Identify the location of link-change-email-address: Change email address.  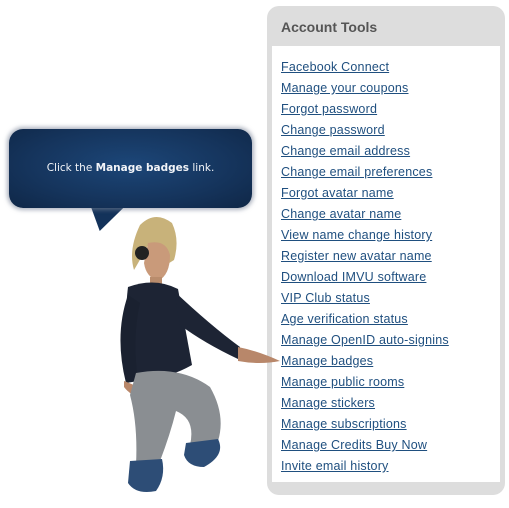
(345, 151).